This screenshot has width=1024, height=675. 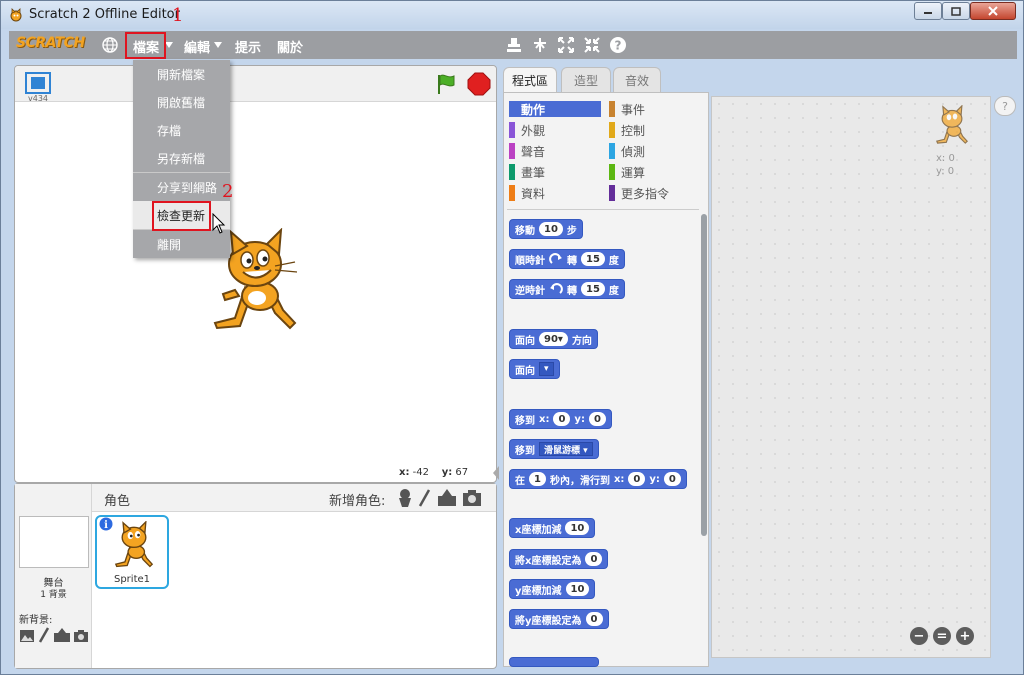 I want to click on category-control: 控制, so click(x=655, y=130).